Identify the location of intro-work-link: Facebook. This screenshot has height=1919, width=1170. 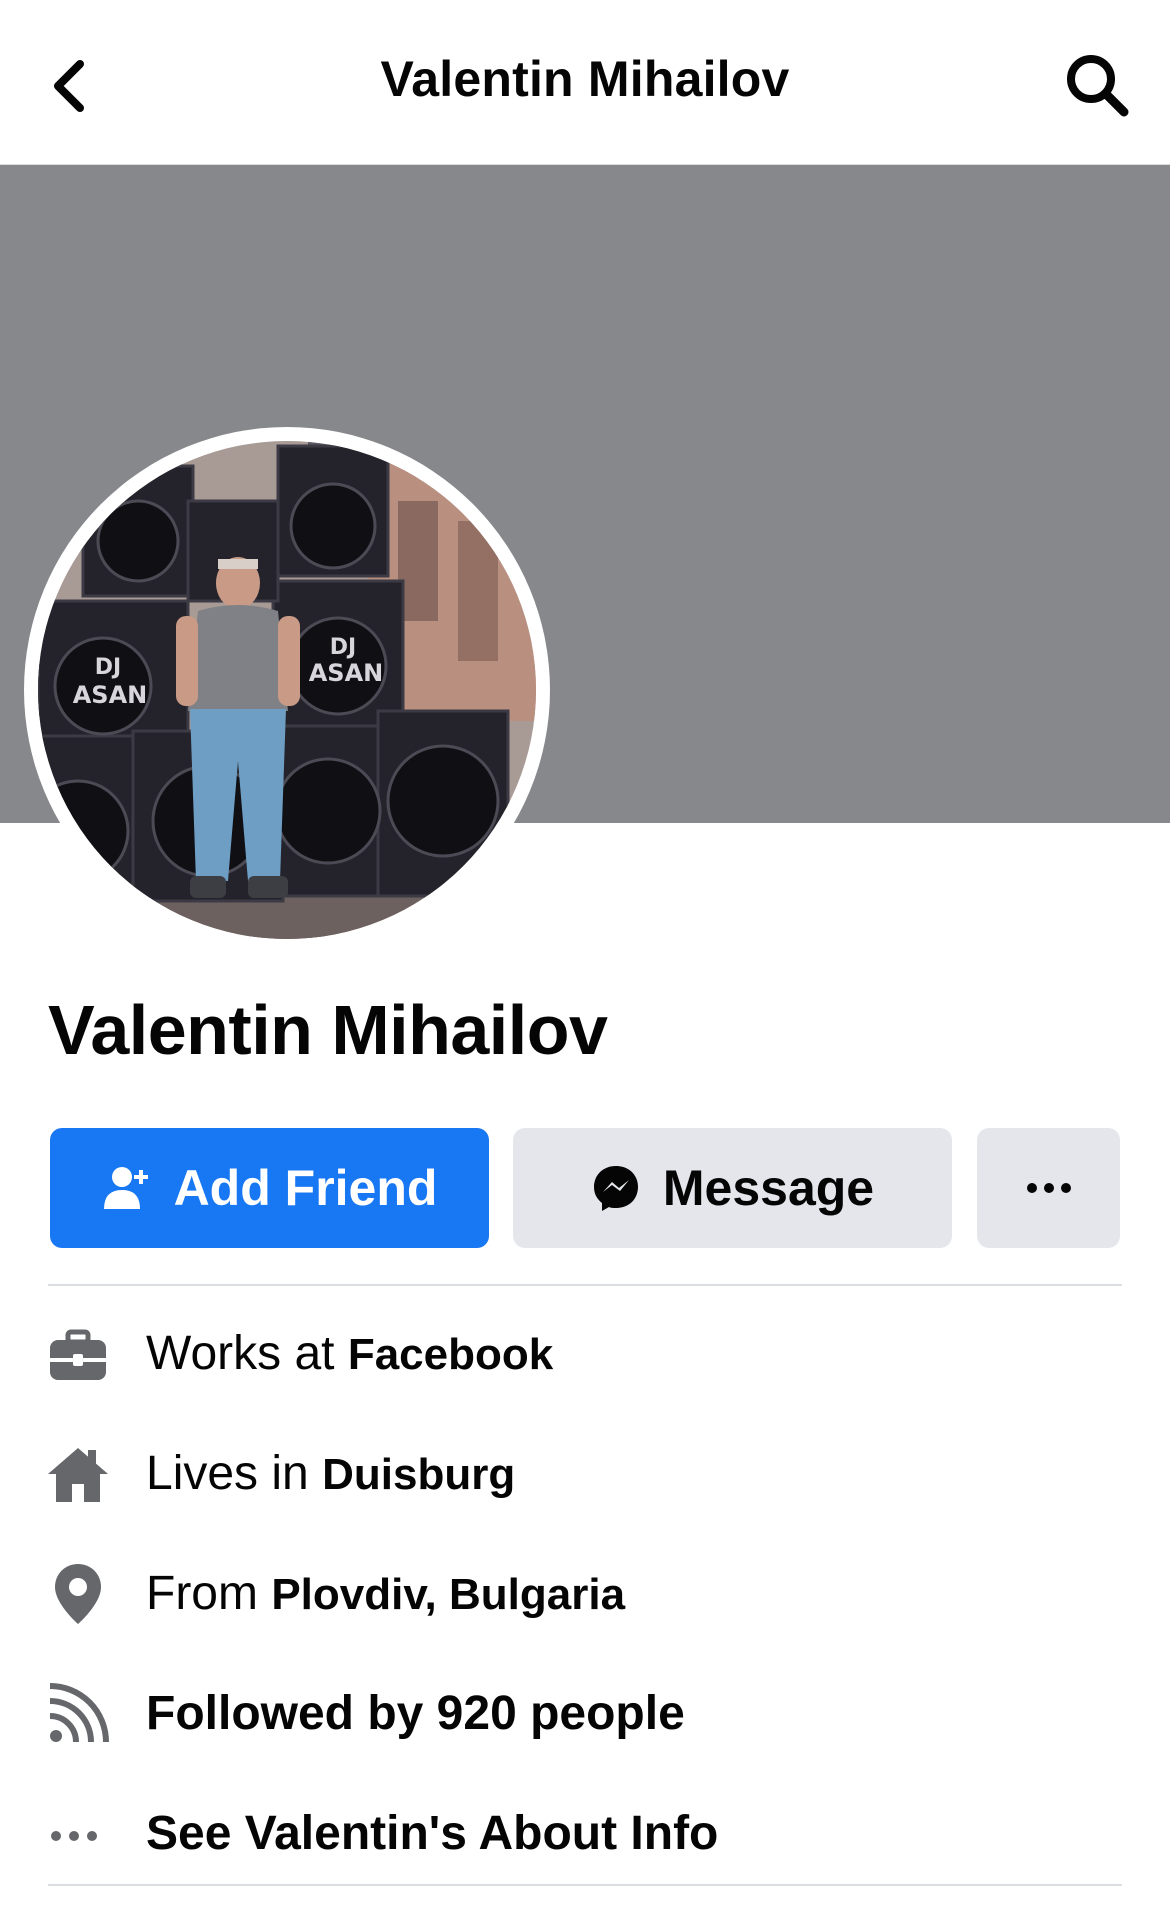
(450, 1354).